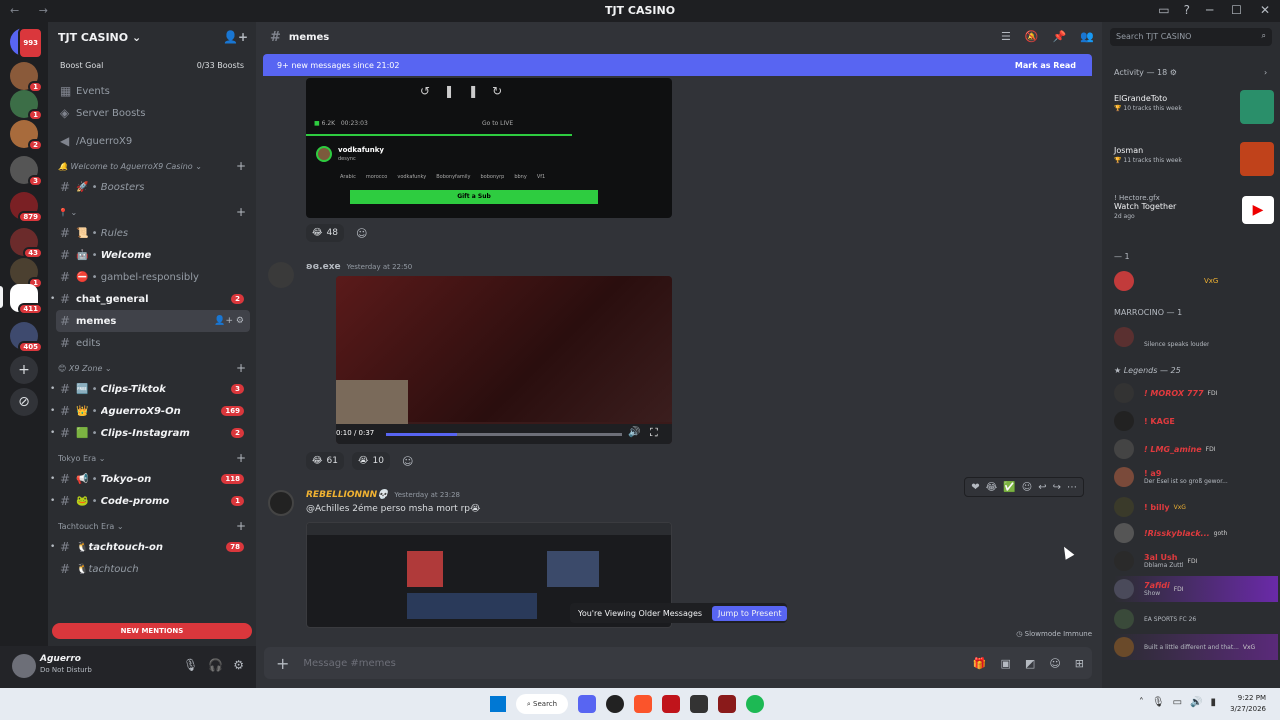 Image resolution: width=1280 pixels, height=720 pixels. Describe the element at coordinates (153, 233) in the screenshot. I see `channel-rules: # 📜 • Rules` at that location.